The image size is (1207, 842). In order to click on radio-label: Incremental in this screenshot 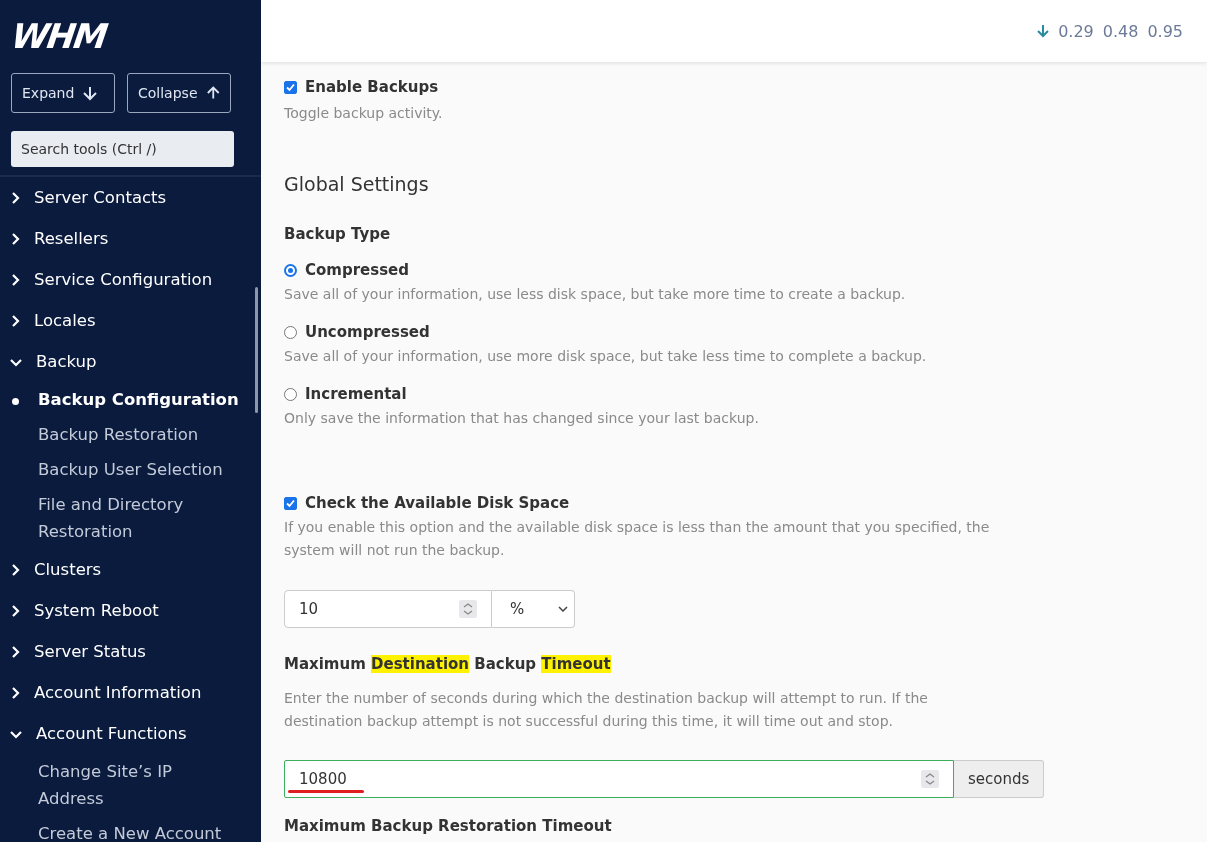, I will do `click(356, 394)`.